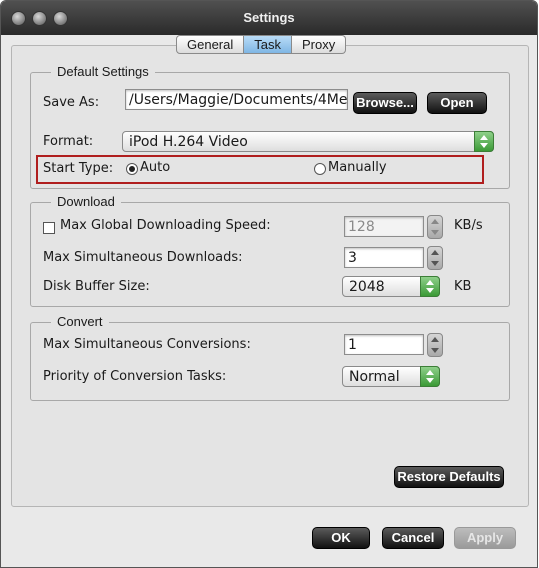 The image size is (539, 568). I want to click on priority-popup: Normal, so click(391, 376).